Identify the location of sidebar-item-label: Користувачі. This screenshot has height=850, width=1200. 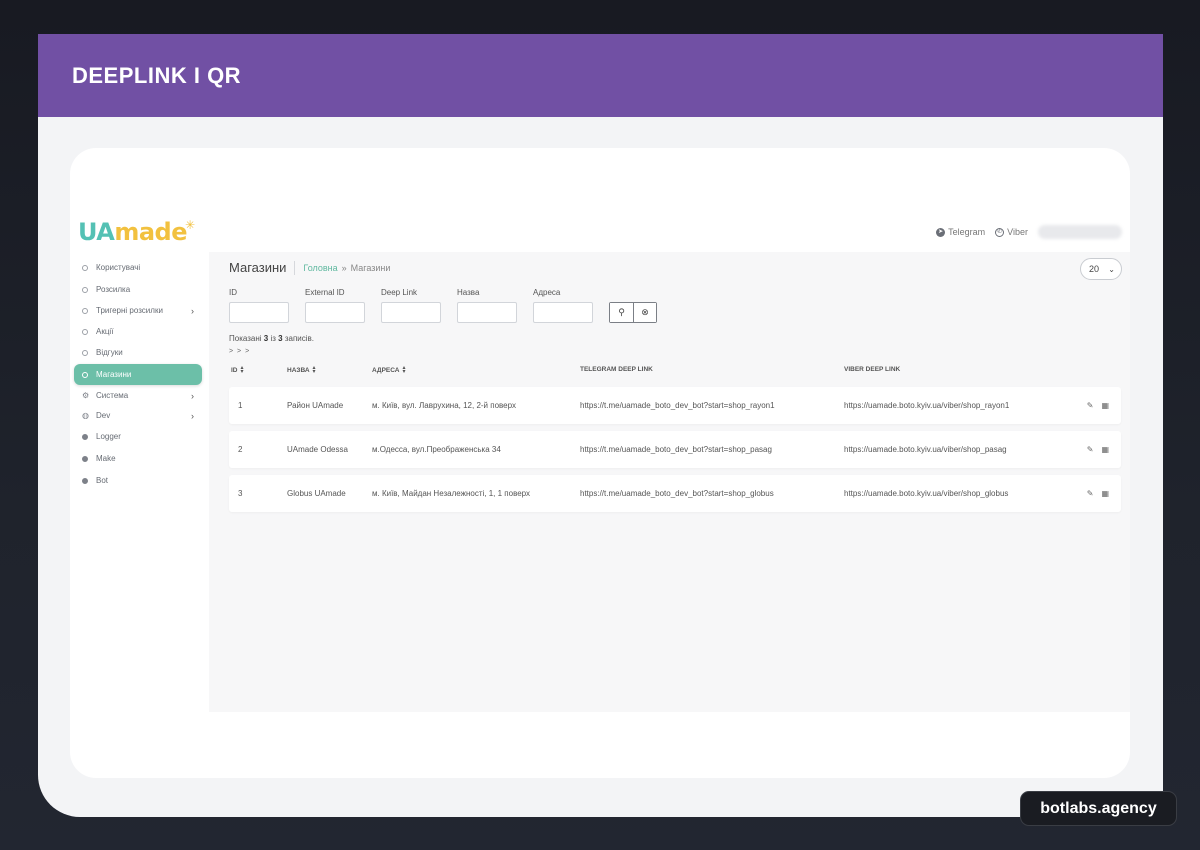
(118, 267).